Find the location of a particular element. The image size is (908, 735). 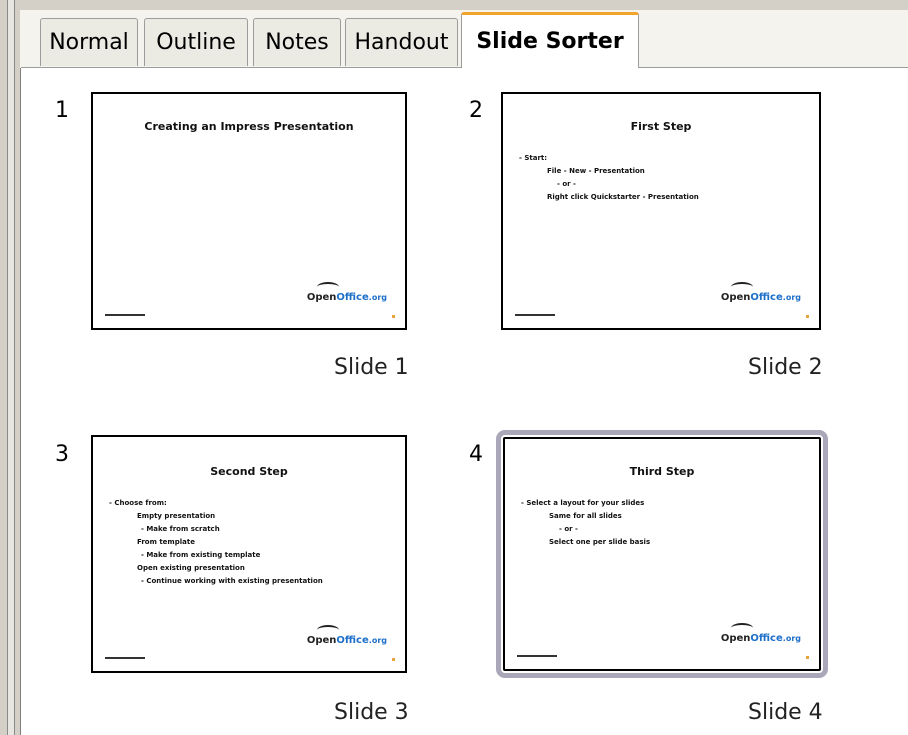

tab-outline: Outline is located at coordinates (196, 42).